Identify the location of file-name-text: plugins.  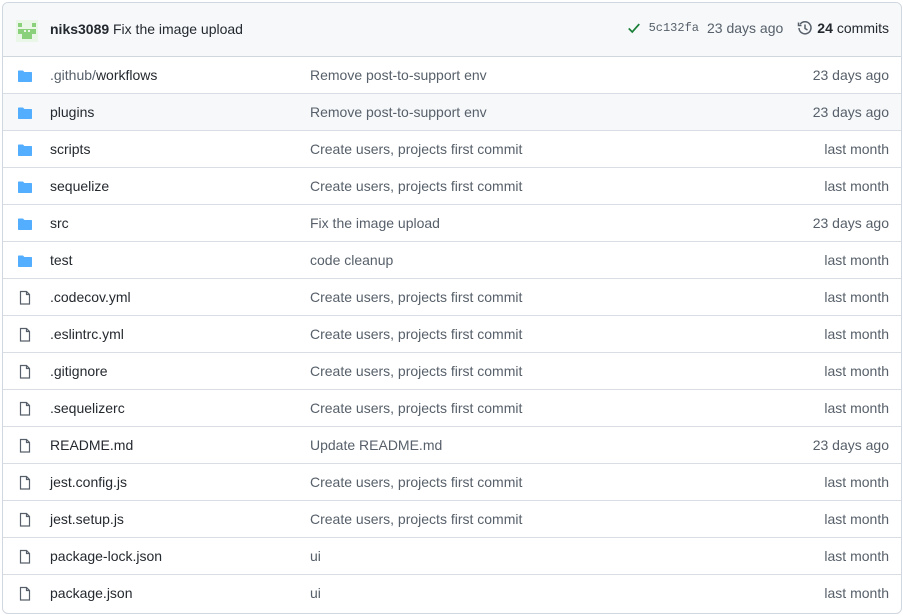
(72, 112).